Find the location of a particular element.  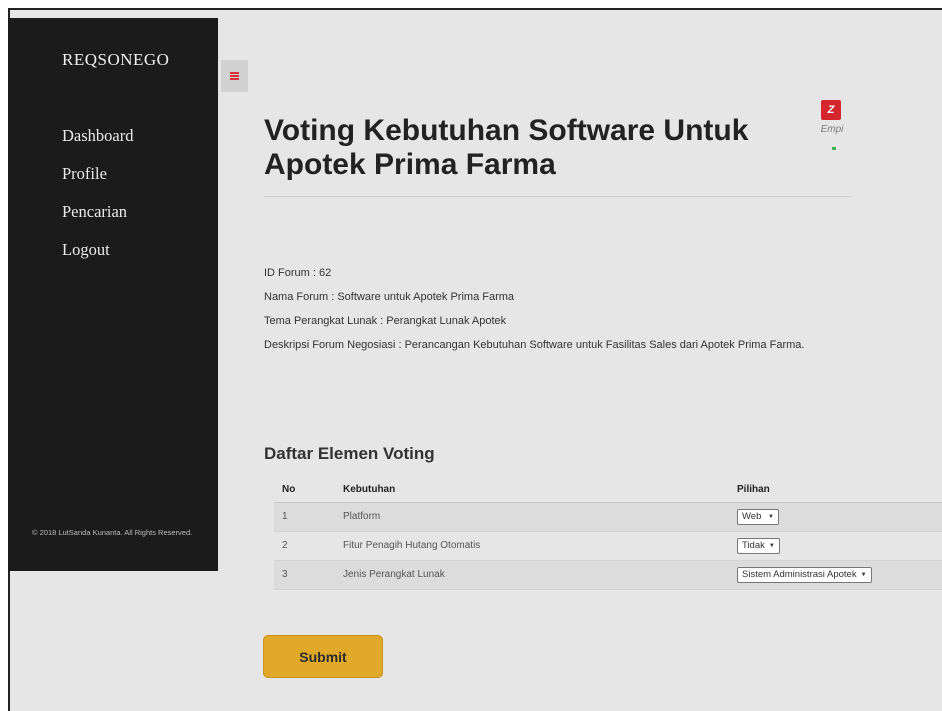

sidebar-toggle-button is located at coordinates (234, 76).